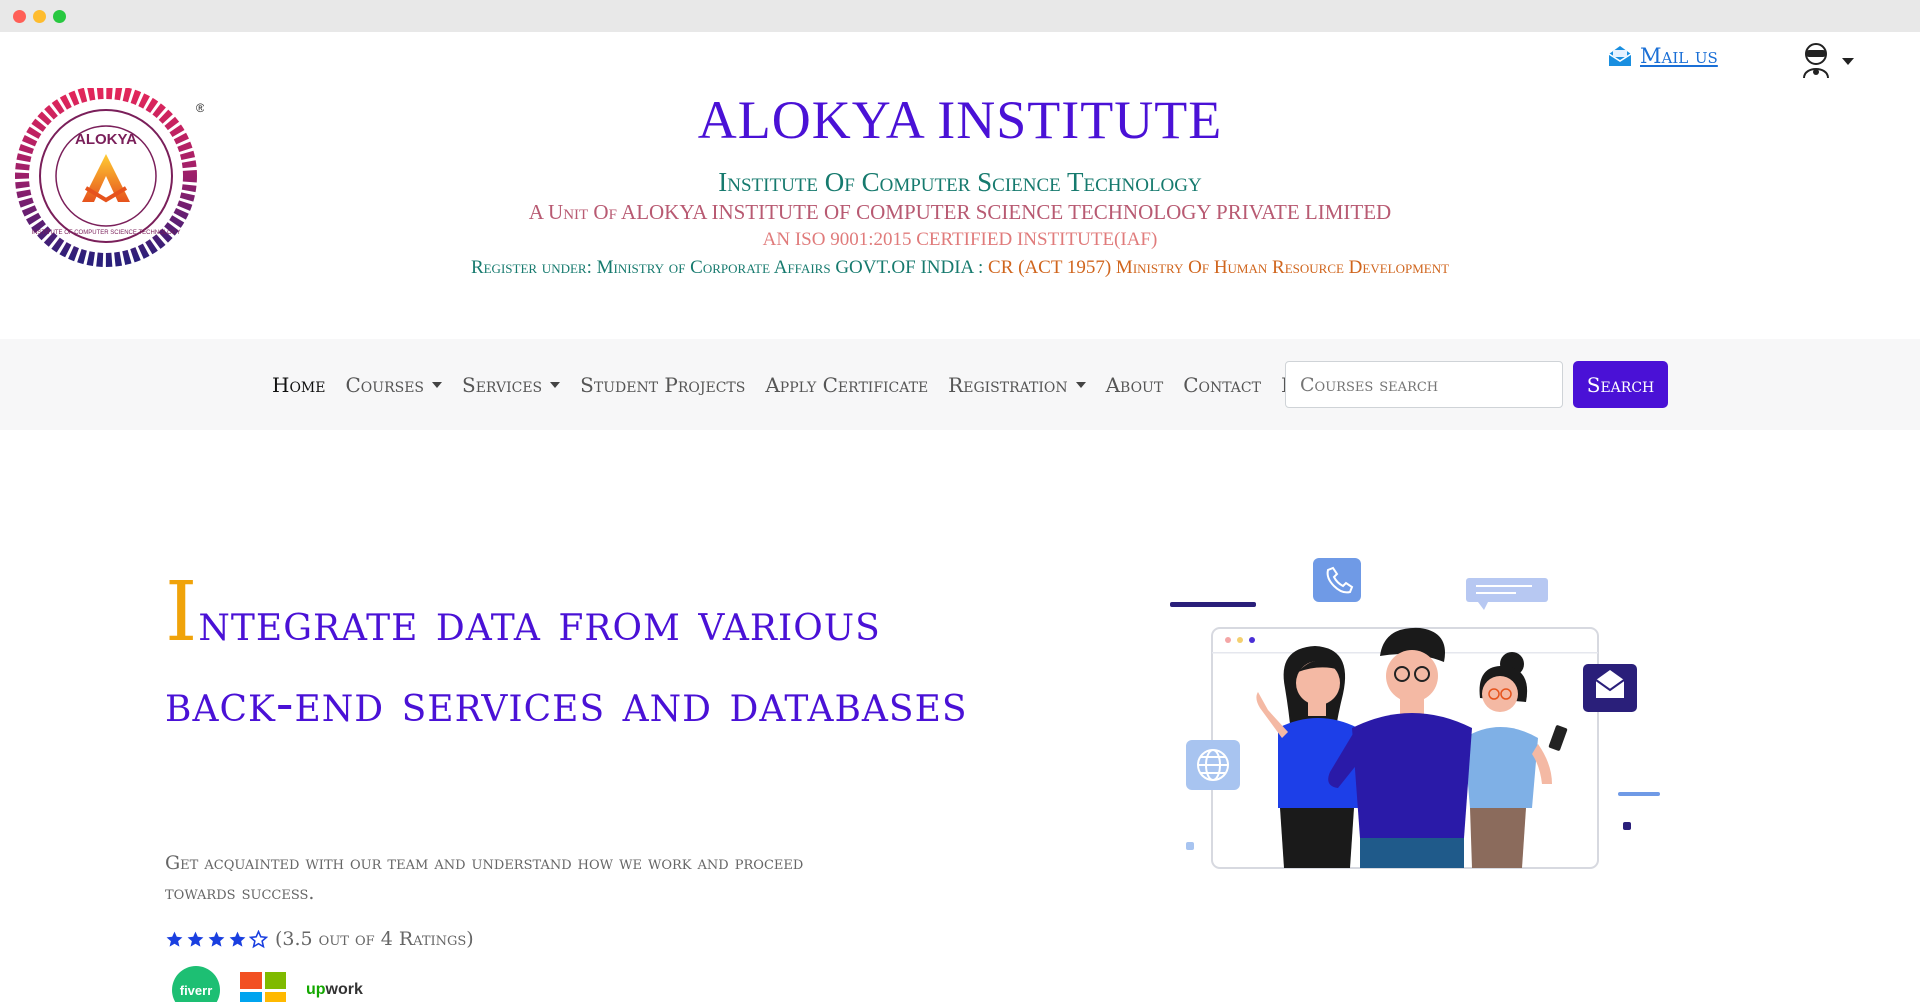  I want to click on nav-item-courses: Courses, so click(393, 385).